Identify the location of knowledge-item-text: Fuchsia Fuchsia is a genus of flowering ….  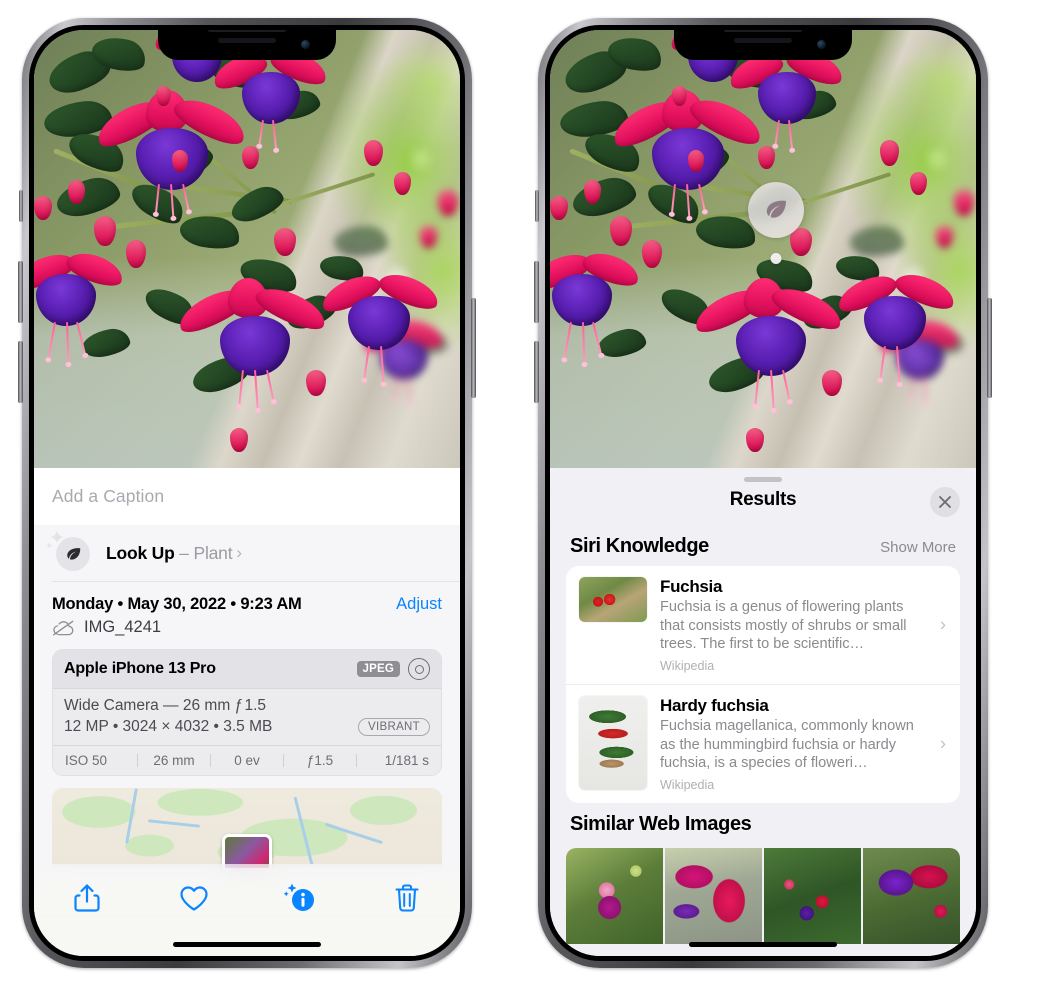
(804, 625).